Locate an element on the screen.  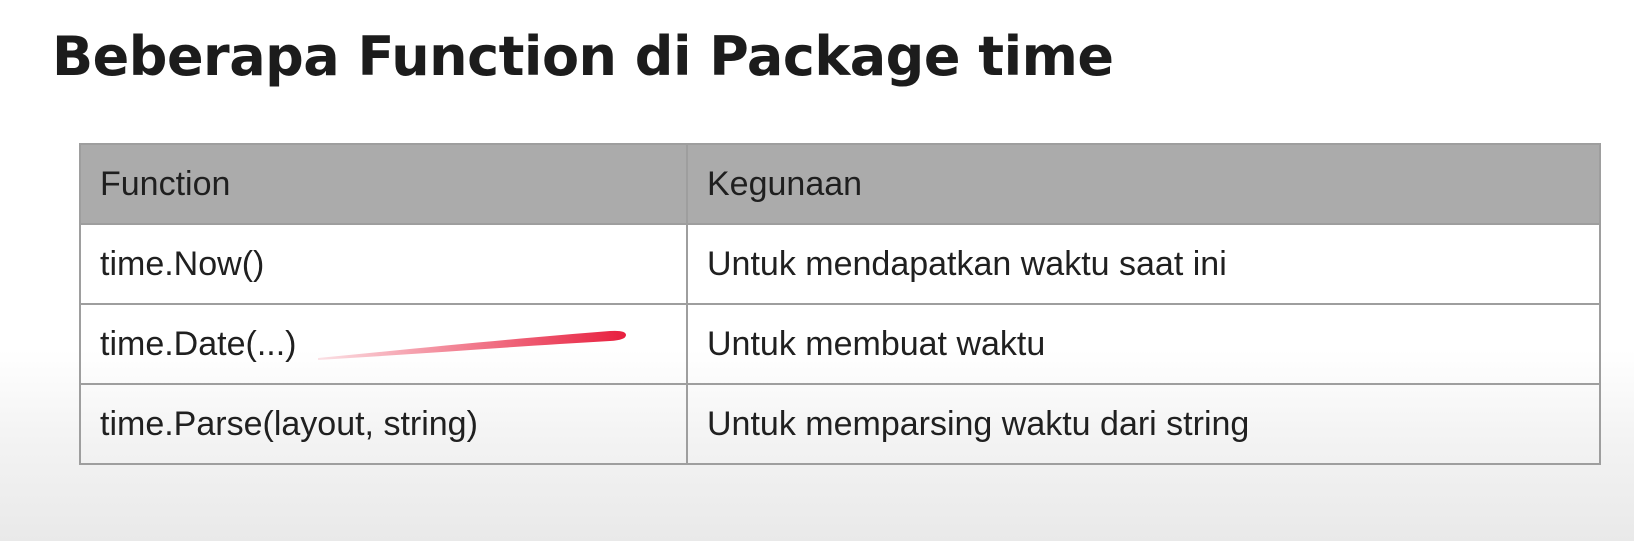
usage-cell: Untuk membuat waktu is located at coordinates (1143, 344).